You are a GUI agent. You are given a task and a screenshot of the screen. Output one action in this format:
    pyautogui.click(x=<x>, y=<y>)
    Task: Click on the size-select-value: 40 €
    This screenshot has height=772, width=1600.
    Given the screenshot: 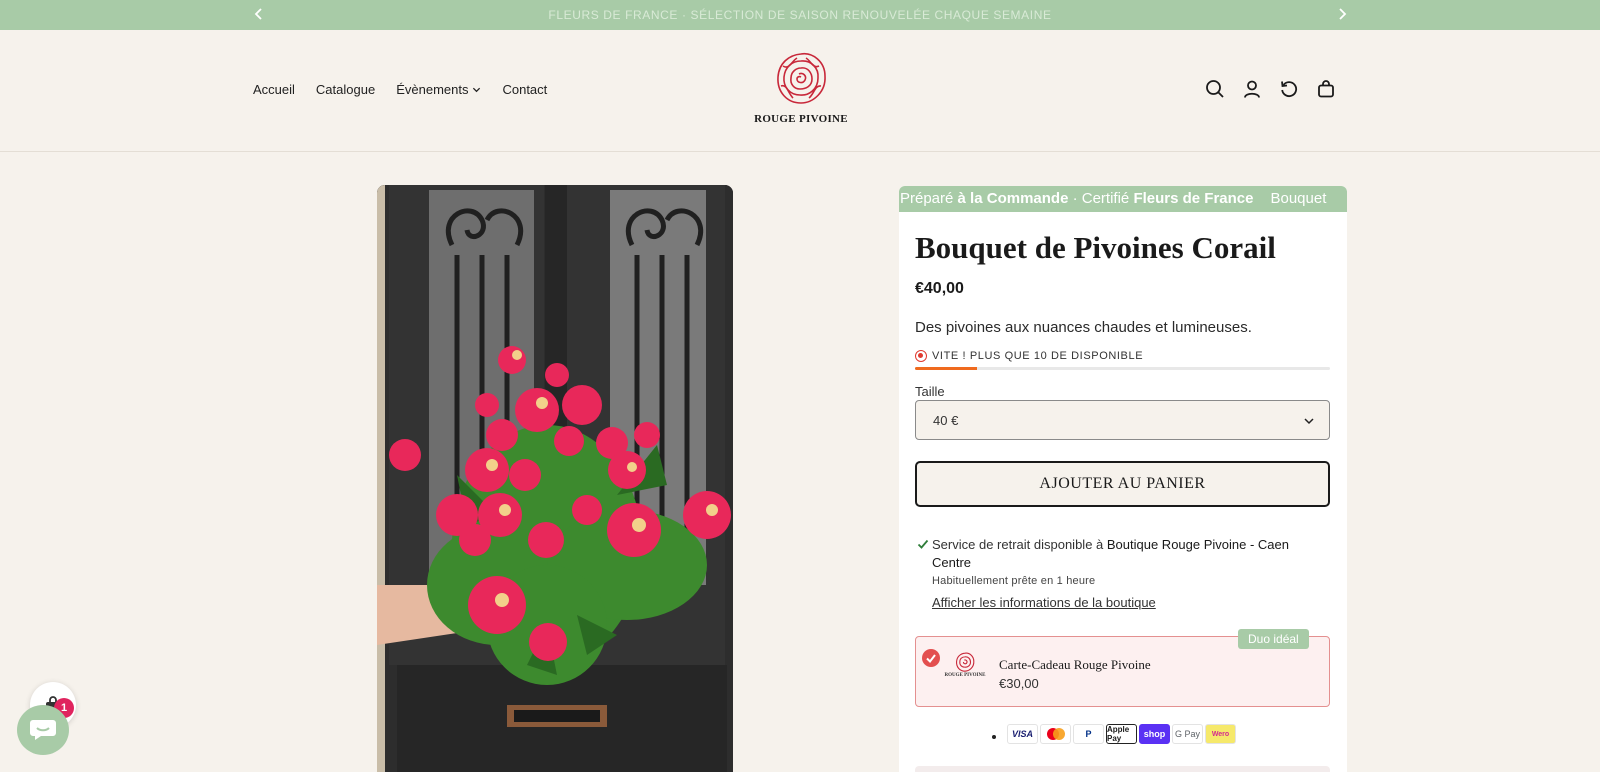 What is the action you would take?
    pyautogui.click(x=946, y=420)
    